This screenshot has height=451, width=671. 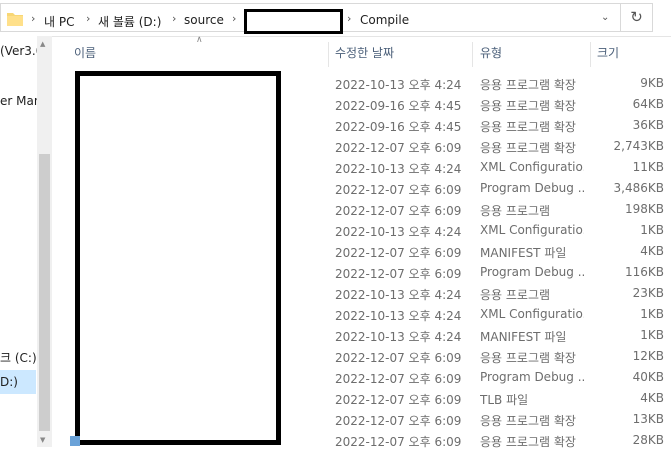 What do you see at coordinates (204, 20) in the screenshot?
I see `crumb-source: source` at bounding box center [204, 20].